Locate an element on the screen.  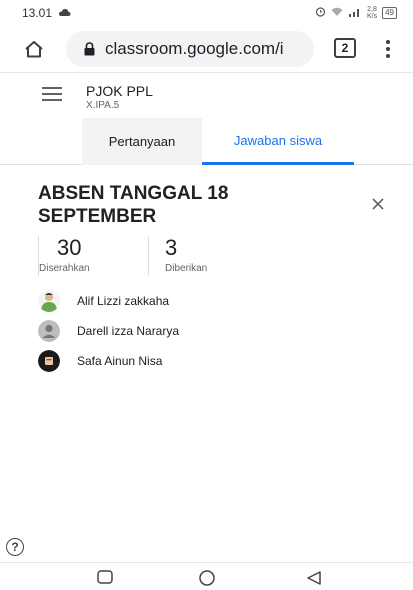
student-avatar-default-icon is located at coordinates (49, 331).